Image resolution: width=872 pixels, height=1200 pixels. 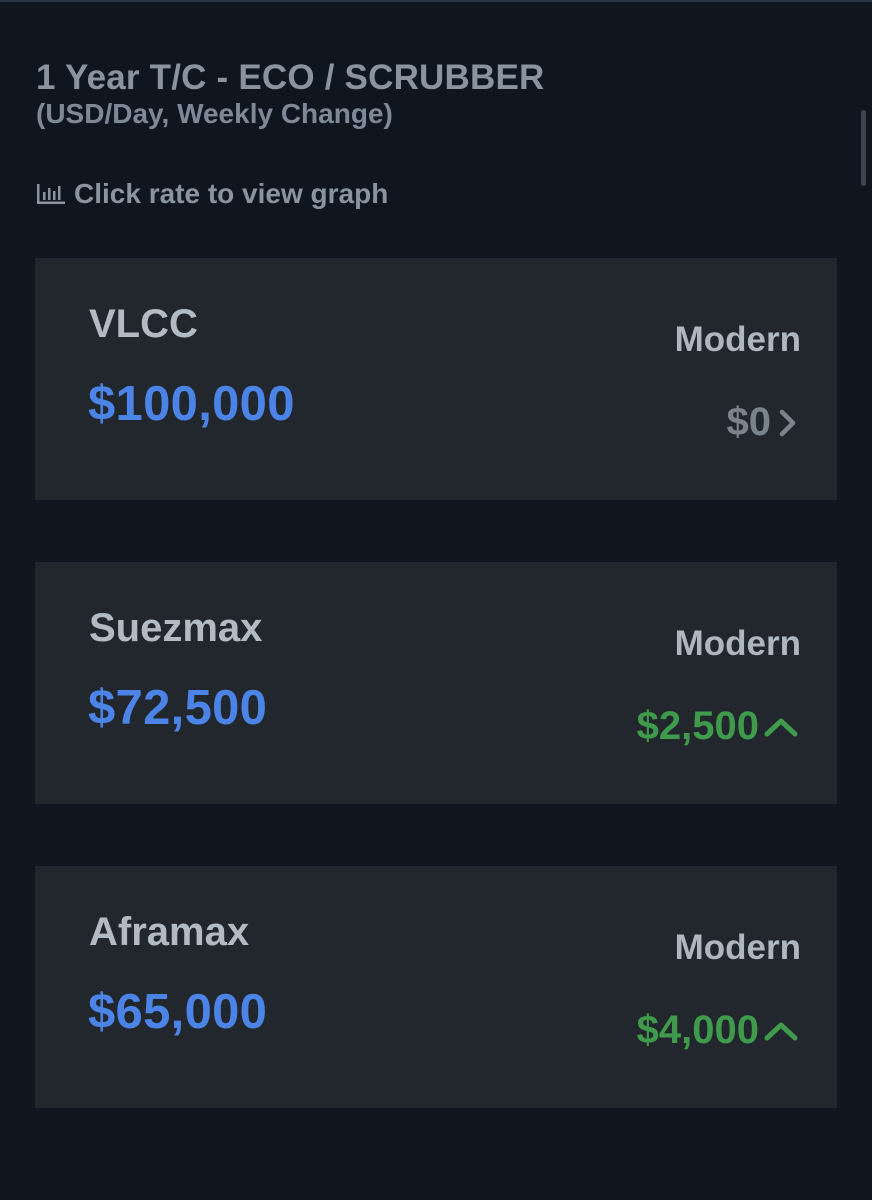 What do you see at coordinates (214, 113) in the screenshot?
I see `panel-subtitle: (USD/Day, Weekly Change)` at bounding box center [214, 113].